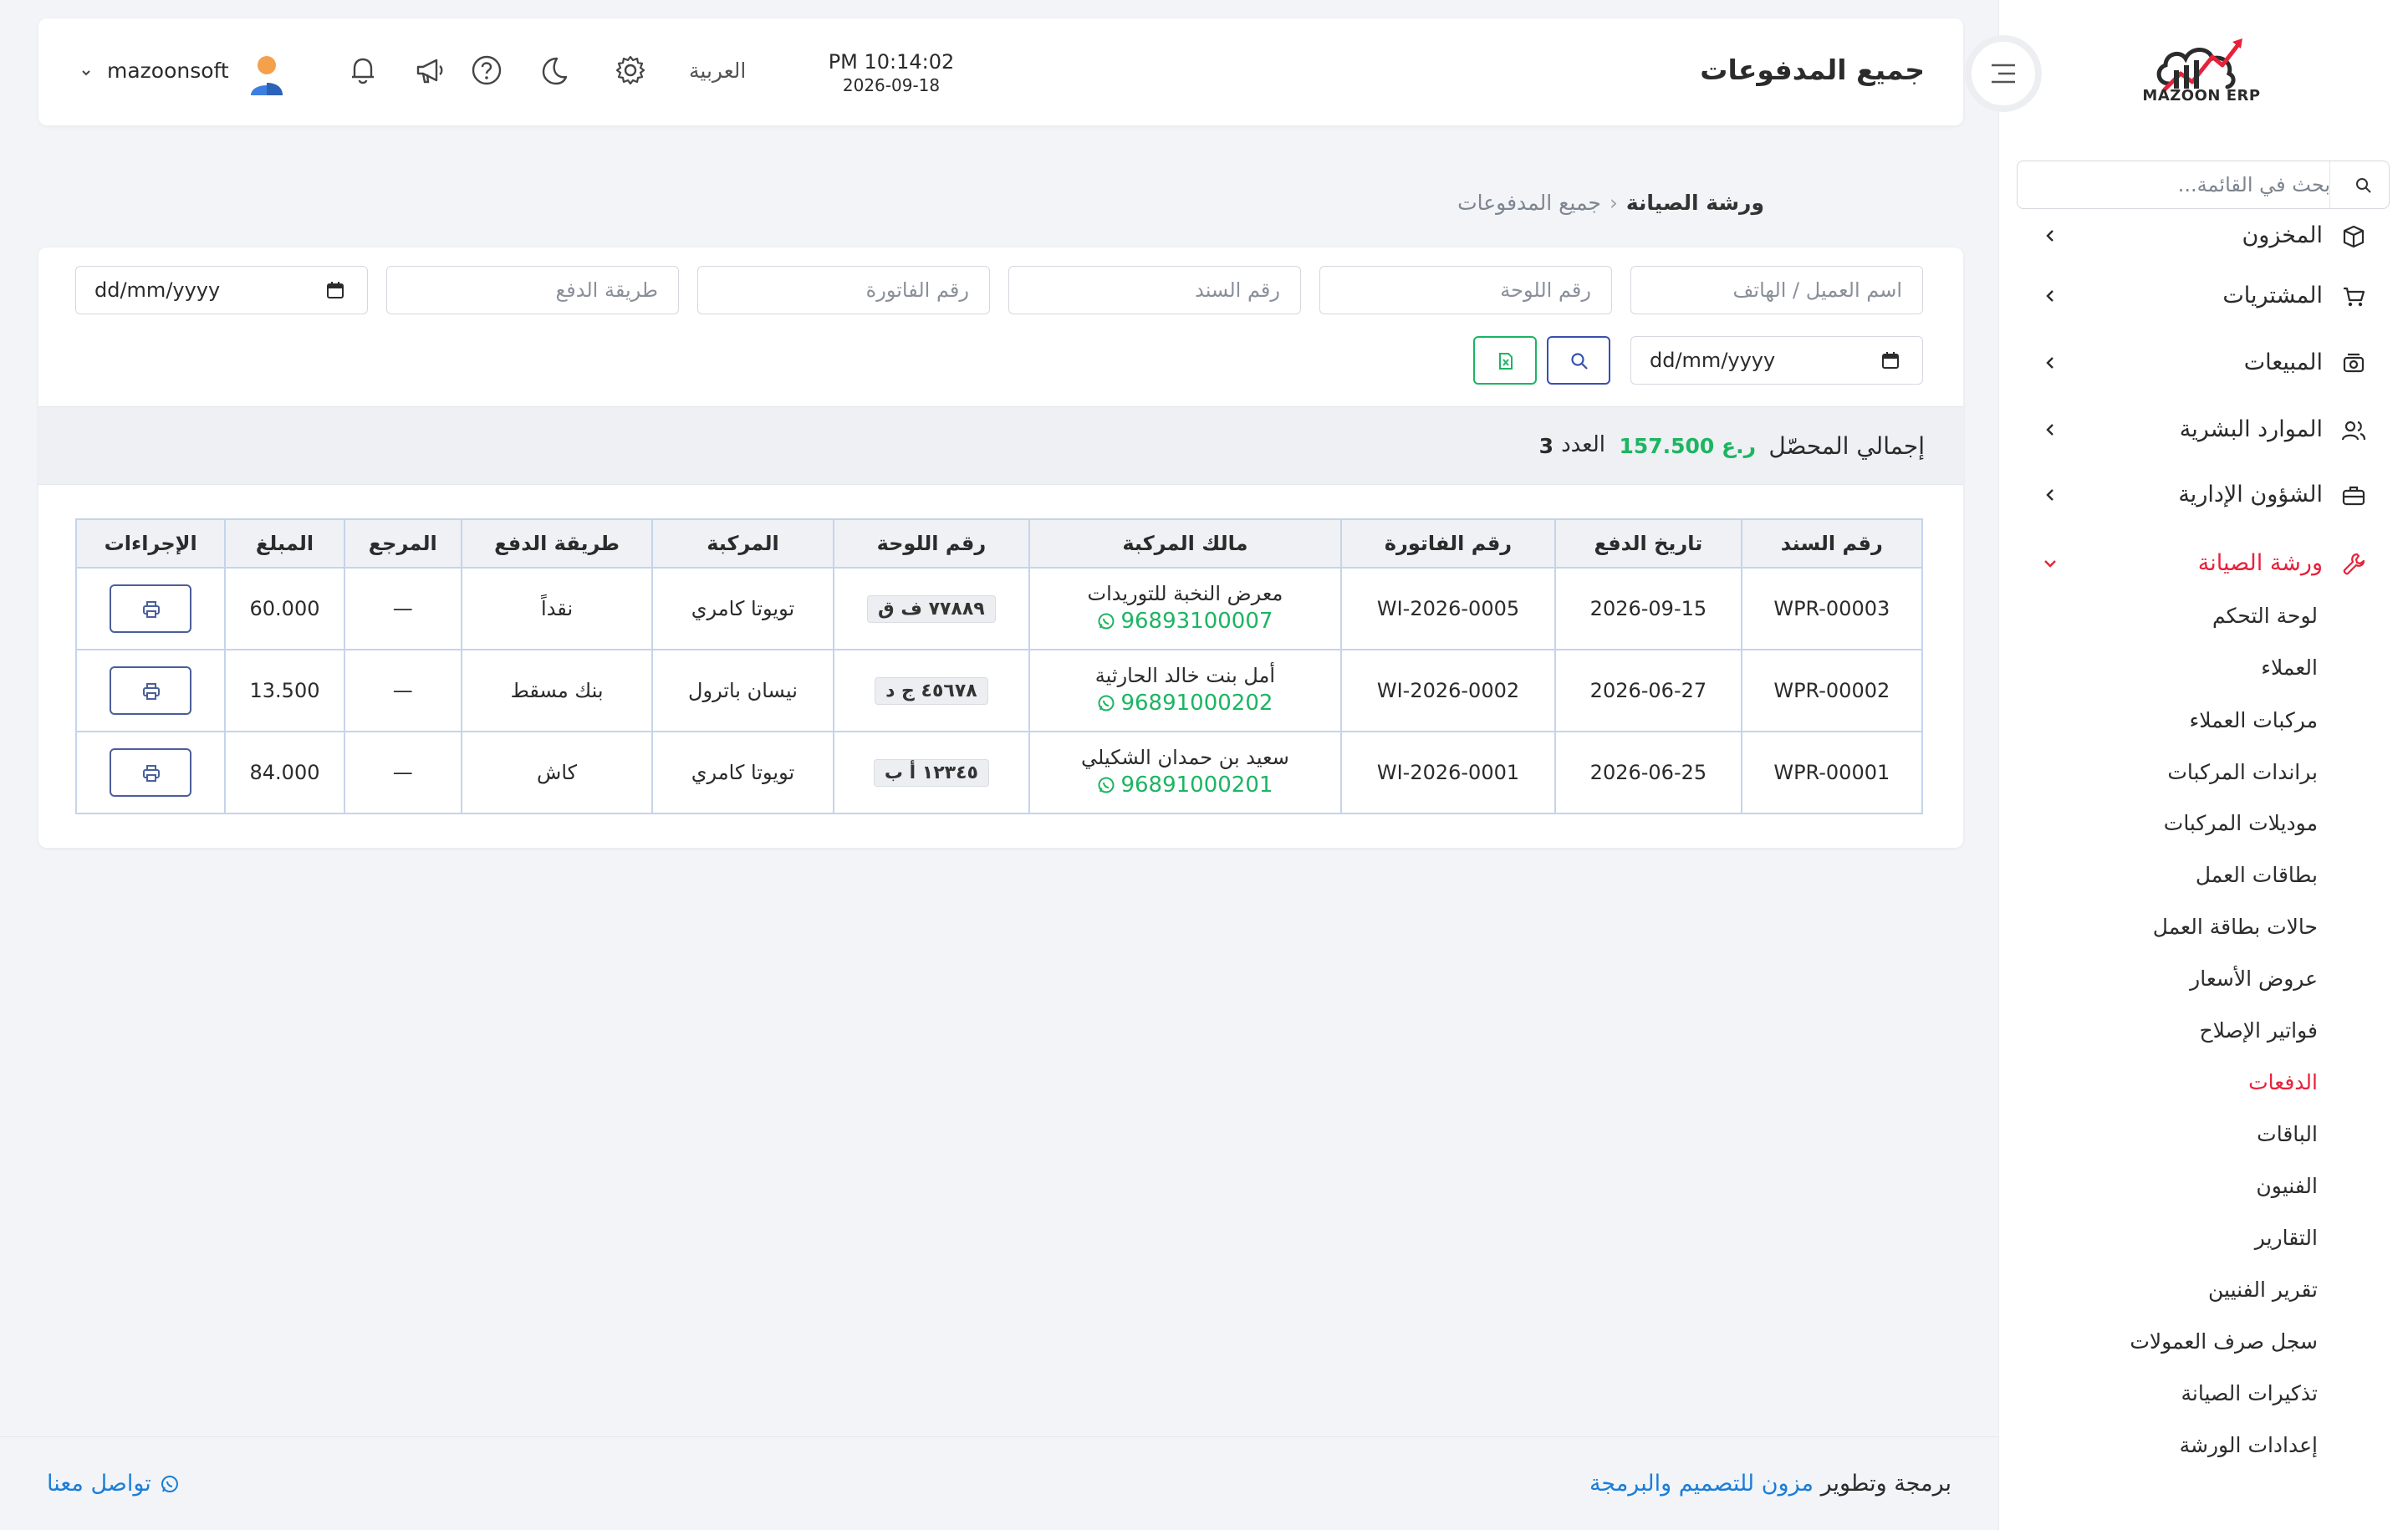 This screenshot has height=1530, width=2408. I want to click on owner-phone: 96891000201, so click(1196, 785).